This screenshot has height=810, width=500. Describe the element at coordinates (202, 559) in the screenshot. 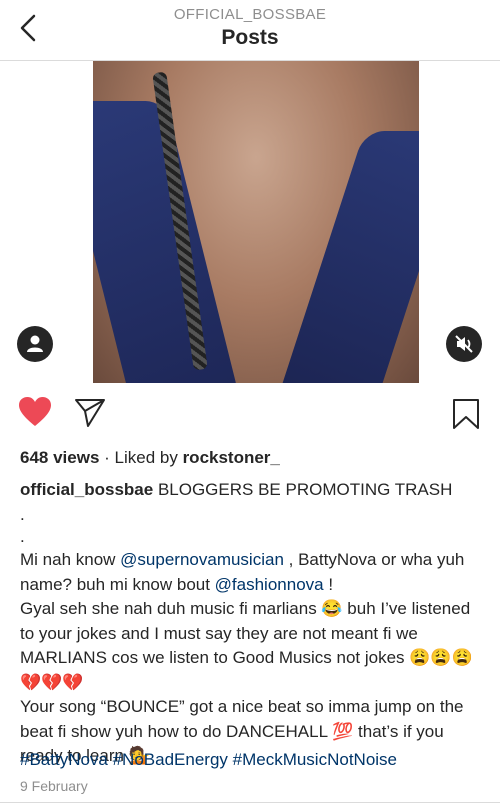

I see `mention-link: @supernovamusician` at that location.